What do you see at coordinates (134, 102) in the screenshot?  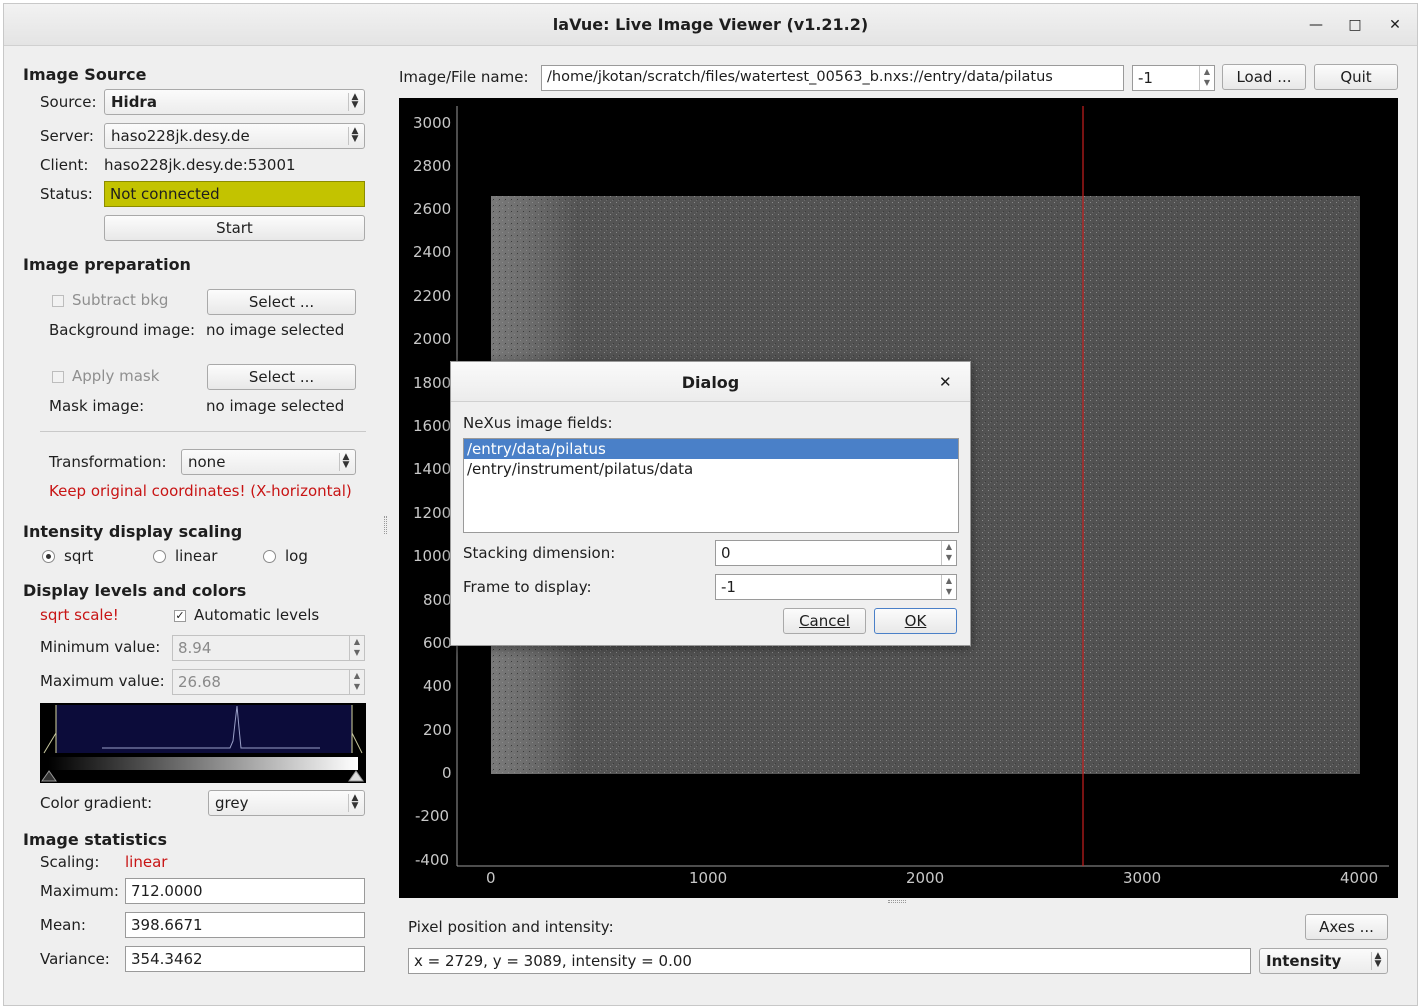 I see `source-value: Hidra` at bounding box center [134, 102].